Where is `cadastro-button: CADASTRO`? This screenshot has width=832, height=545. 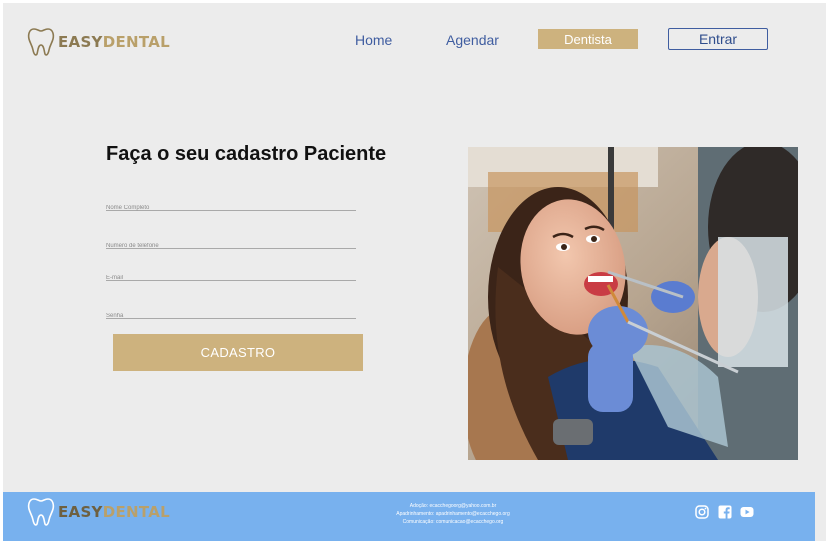 cadastro-button: CADASTRO is located at coordinates (238, 352).